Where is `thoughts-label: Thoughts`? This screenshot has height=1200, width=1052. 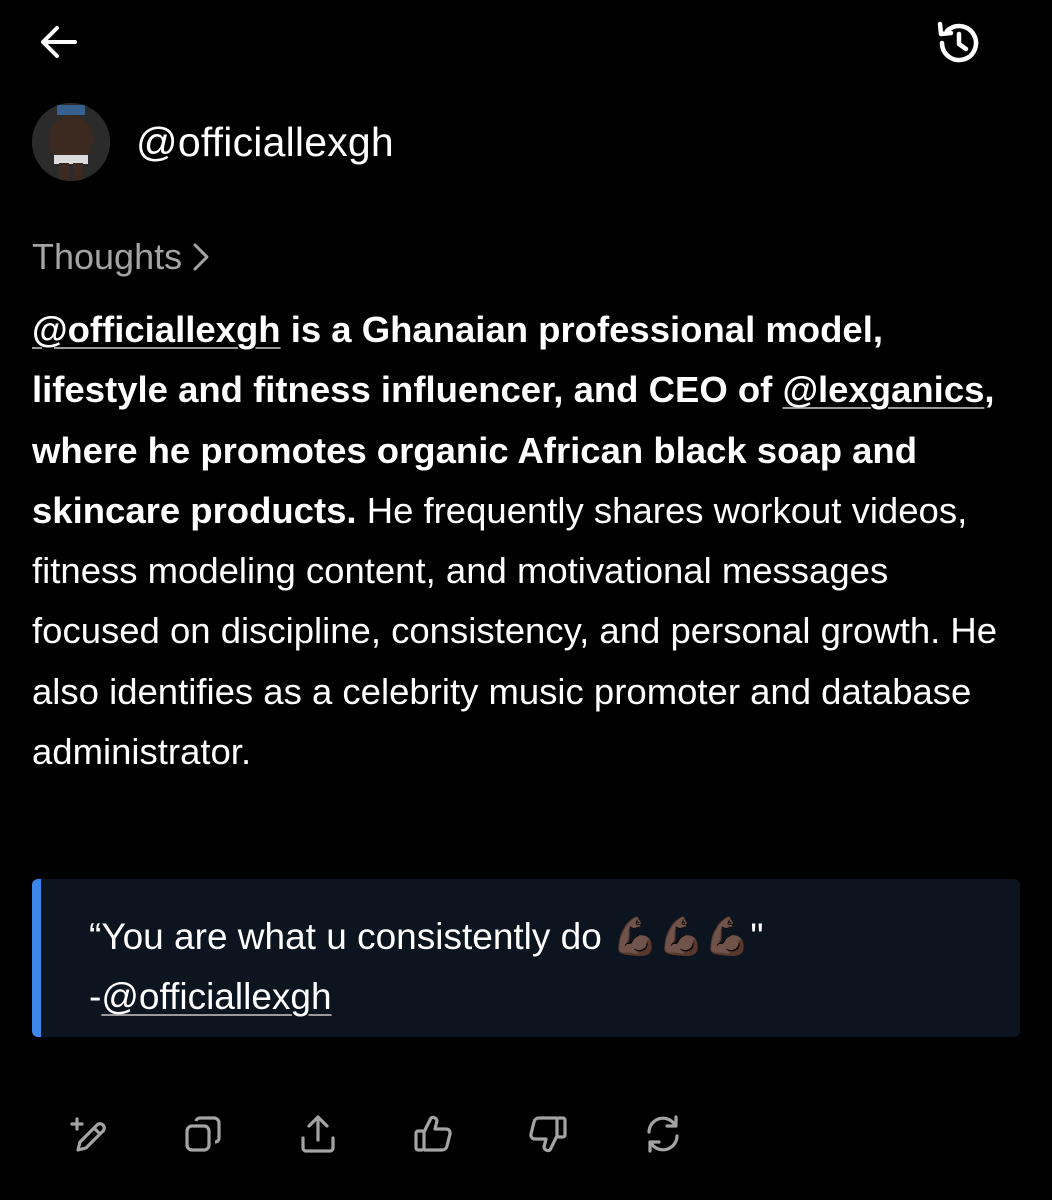
thoughts-label: Thoughts is located at coordinates (107, 256).